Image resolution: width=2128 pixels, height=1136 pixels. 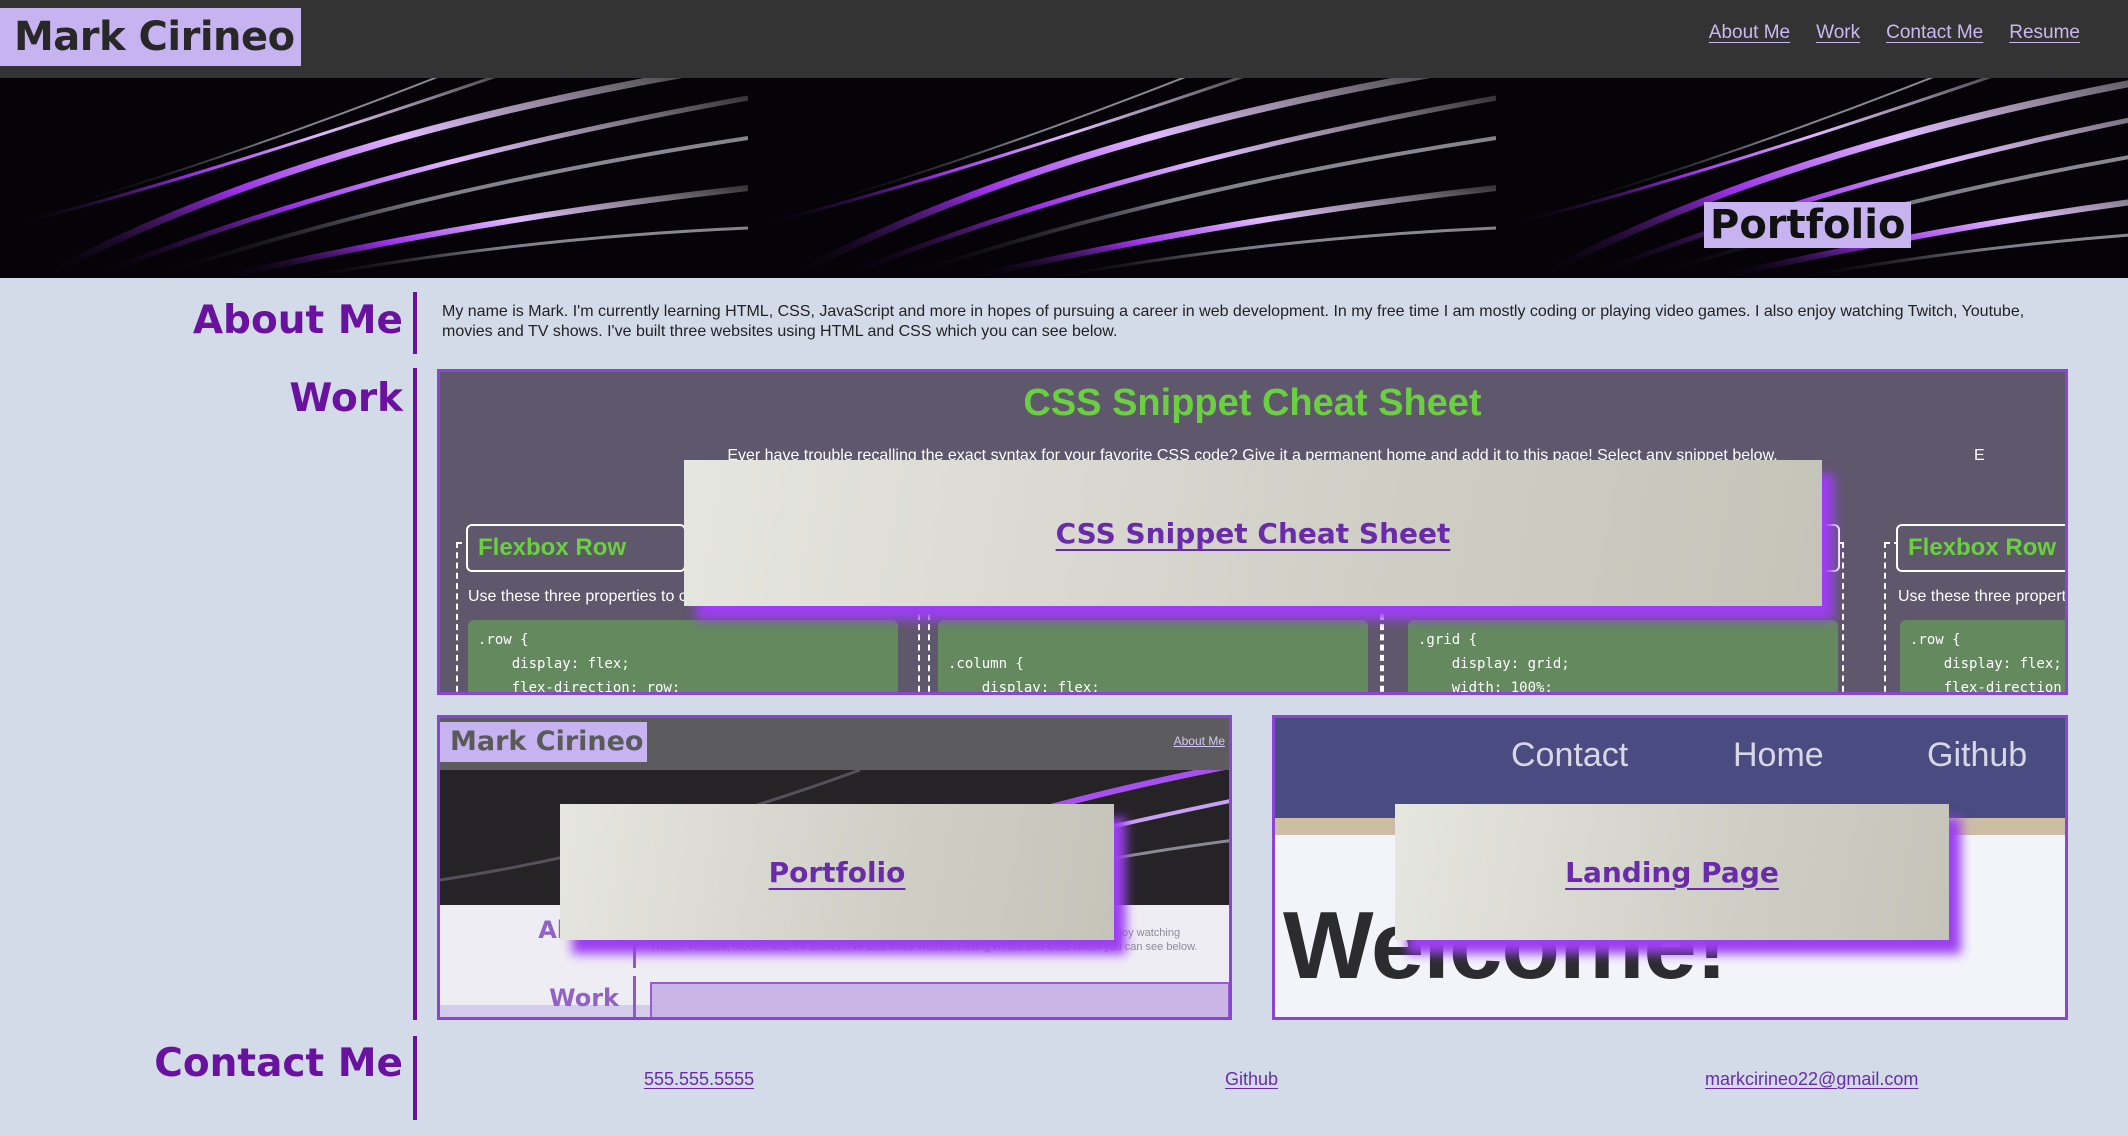 I want to click on project-overlay: CSS Snippet Cheat Sheet, so click(x=1253, y=533).